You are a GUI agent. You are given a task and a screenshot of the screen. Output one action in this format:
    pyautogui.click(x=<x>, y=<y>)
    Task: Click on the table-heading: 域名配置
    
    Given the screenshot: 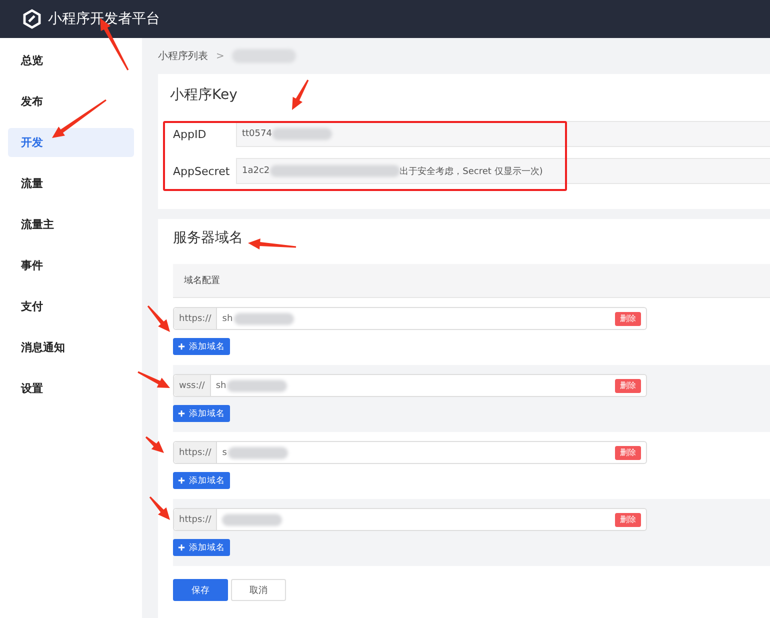 What is the action you would take?
    pyautogui.click(x=202, y=280)
    